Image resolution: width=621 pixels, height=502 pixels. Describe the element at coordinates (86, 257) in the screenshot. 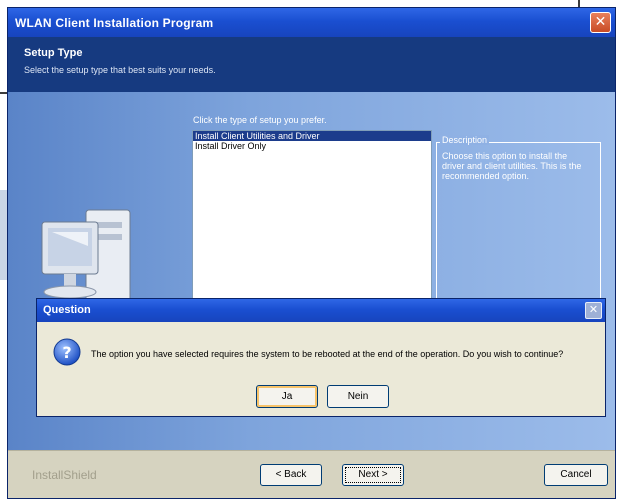

I see `computer-icon` at that location.